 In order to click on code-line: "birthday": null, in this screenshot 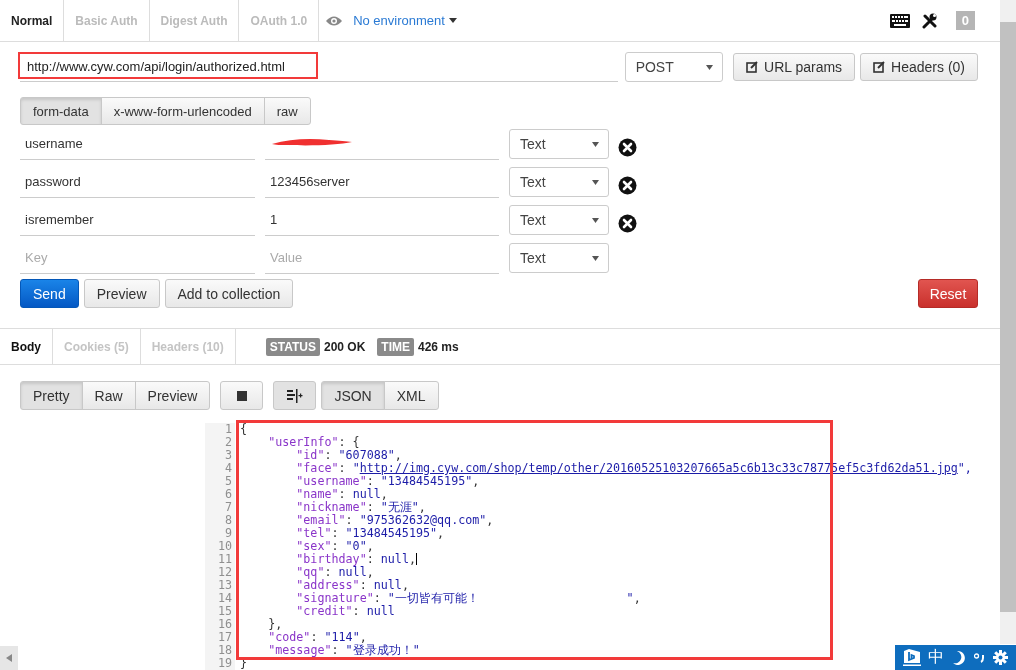, I will do `click(356, 559)`.